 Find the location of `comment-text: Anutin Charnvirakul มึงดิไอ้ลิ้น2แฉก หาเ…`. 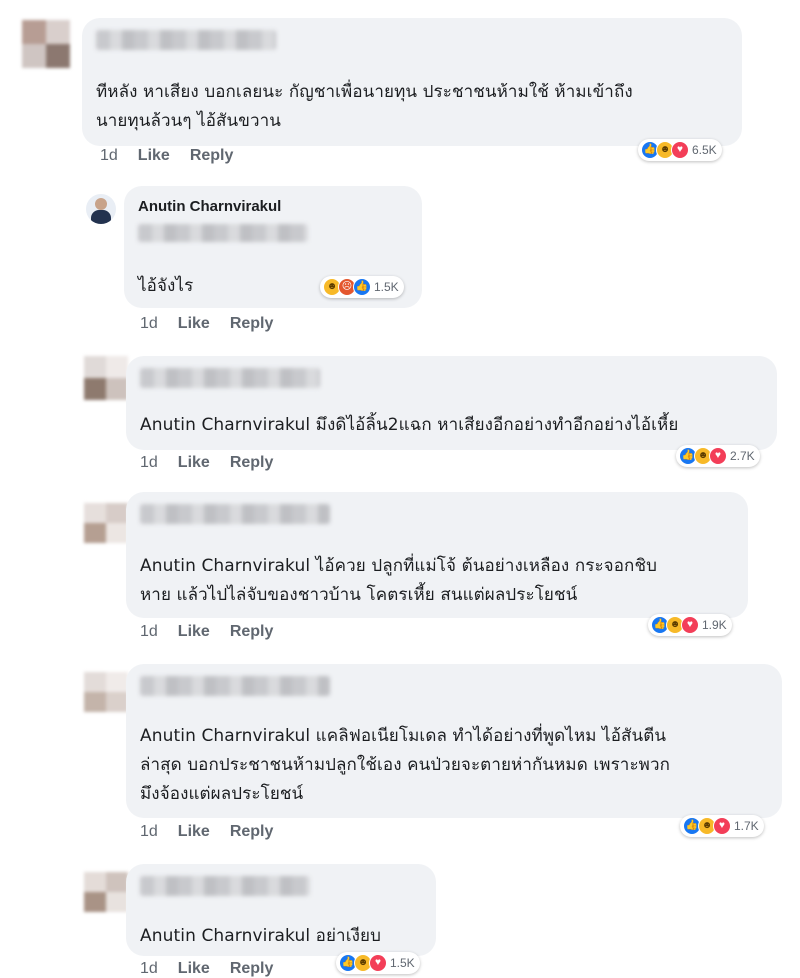

comment-text: Anutin Charnvirakul มึงดิไอ้ลิ้น2แฉก หาเ… is located at coordinates (409, 425).